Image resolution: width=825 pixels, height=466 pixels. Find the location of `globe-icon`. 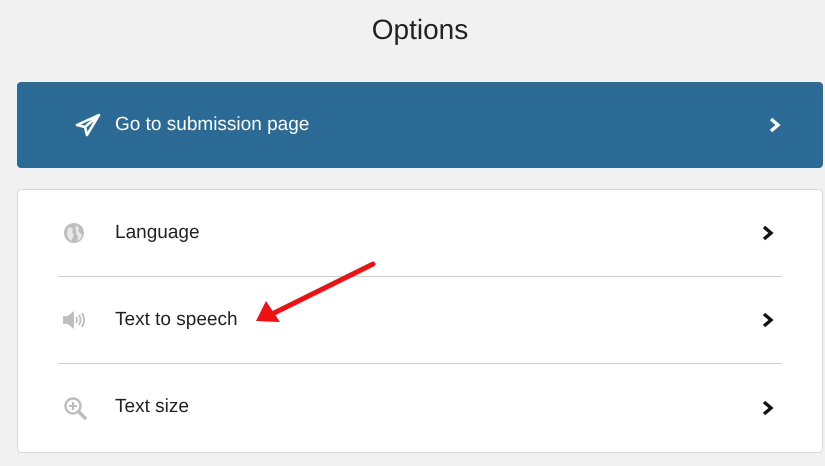

globe-icon is located at coordinates (74, 233).